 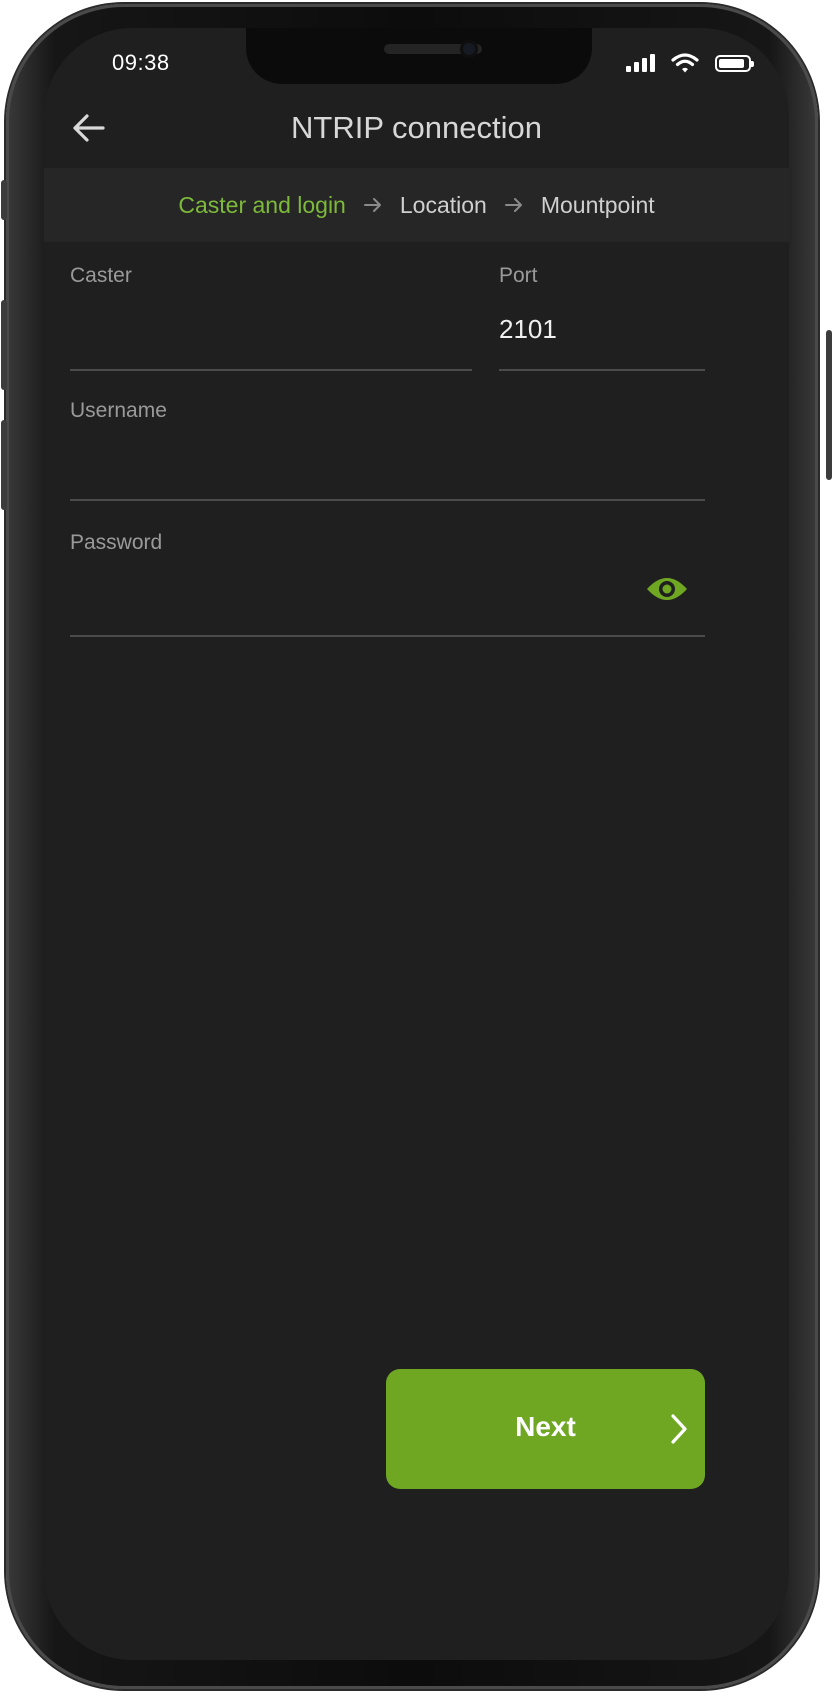 What do you see at coordinates (387, 500) in the screenshot?
I see `username-underline` at bounding box center [387, 500].